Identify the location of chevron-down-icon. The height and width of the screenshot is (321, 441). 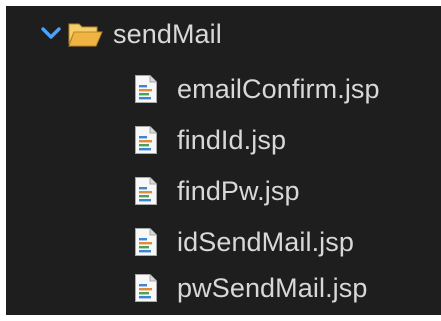
(51, 34).